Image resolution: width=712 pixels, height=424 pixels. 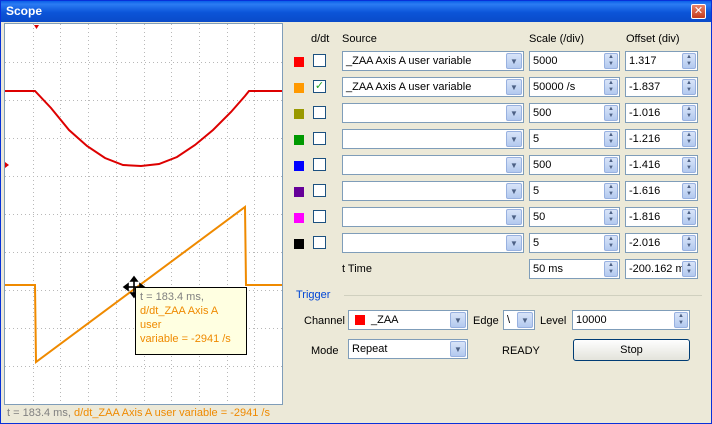 I want to click on scale-spinner: 50000 /s ▲ ▼, so click(x=574, y=87).